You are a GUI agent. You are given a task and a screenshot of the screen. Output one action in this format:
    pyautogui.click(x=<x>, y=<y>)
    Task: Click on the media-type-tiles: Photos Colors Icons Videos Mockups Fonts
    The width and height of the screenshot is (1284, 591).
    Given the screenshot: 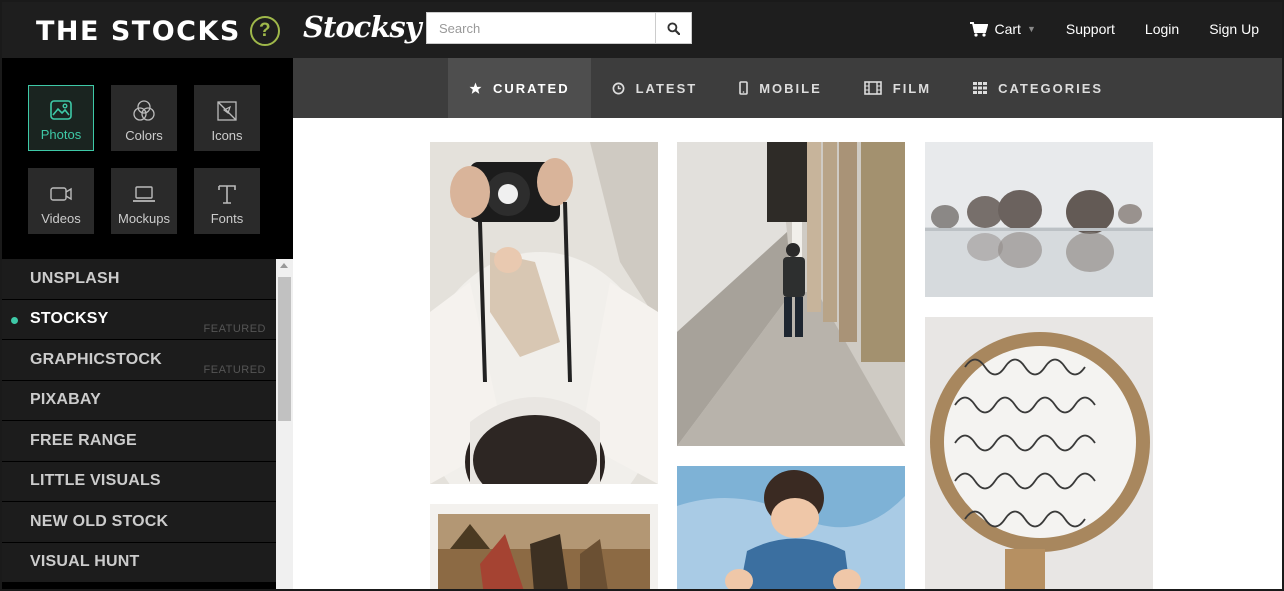 What is the action you would take?
    pyautogui.click(x=144, y=159)
    